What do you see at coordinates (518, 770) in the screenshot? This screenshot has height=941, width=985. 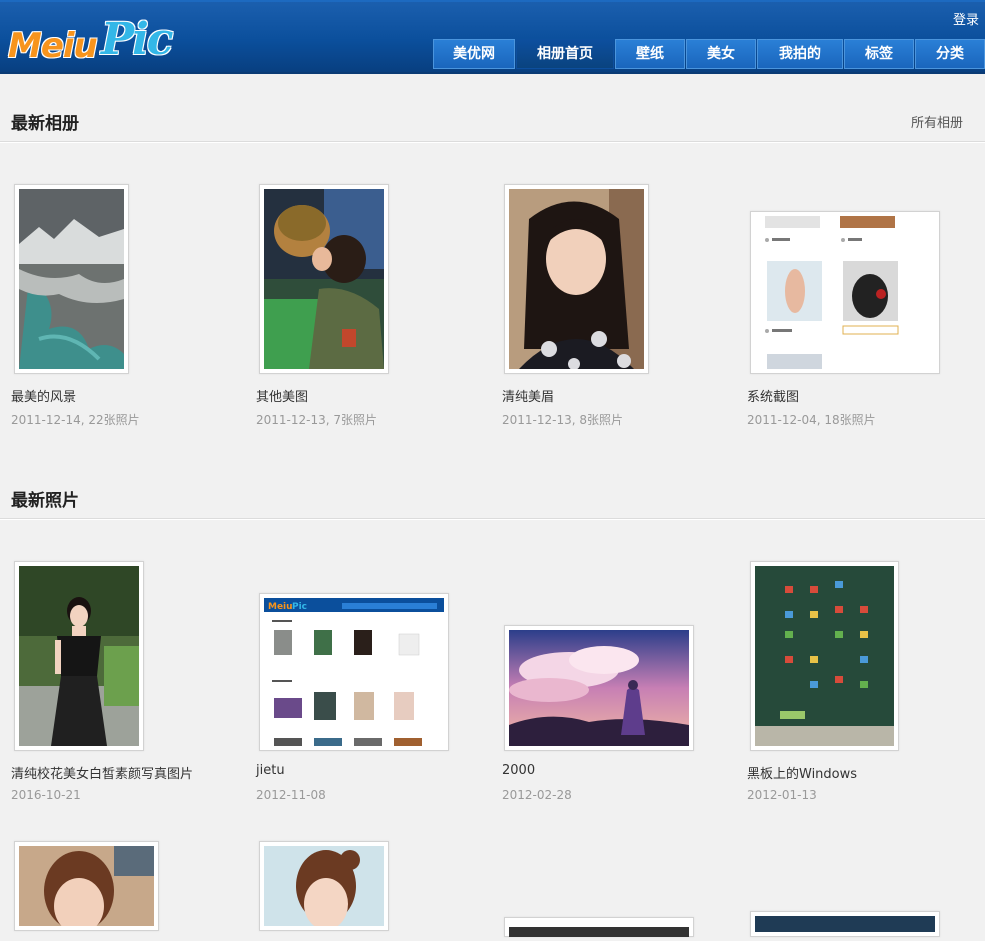 I see `photo-name: 2000` at bounding box center [518, 770].